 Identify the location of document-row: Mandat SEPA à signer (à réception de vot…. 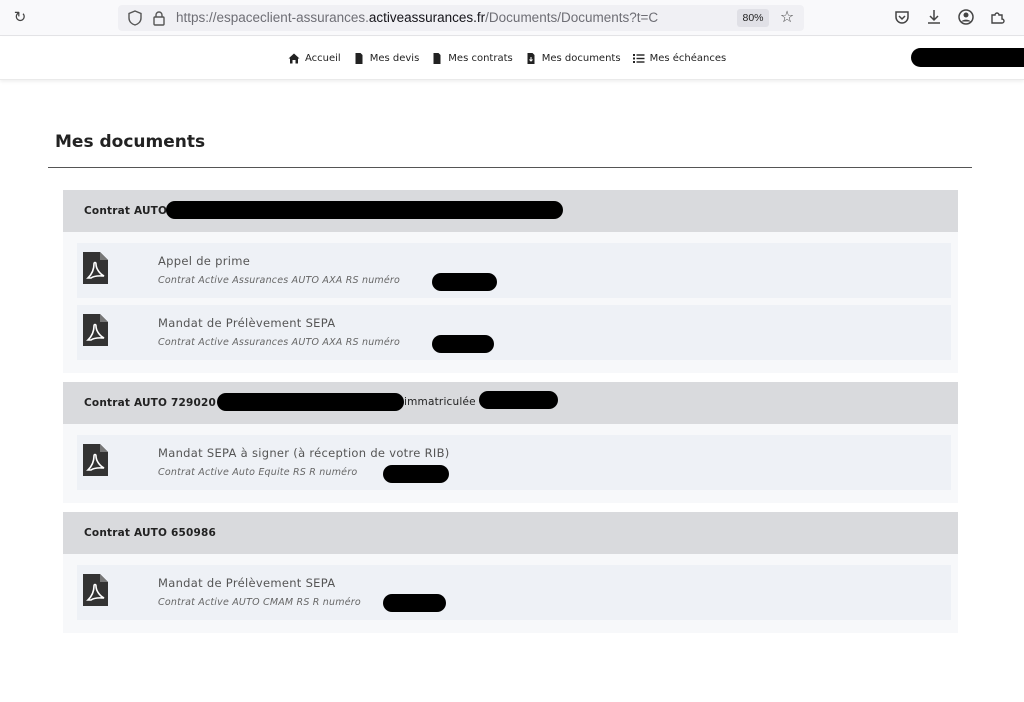
(514, 462).